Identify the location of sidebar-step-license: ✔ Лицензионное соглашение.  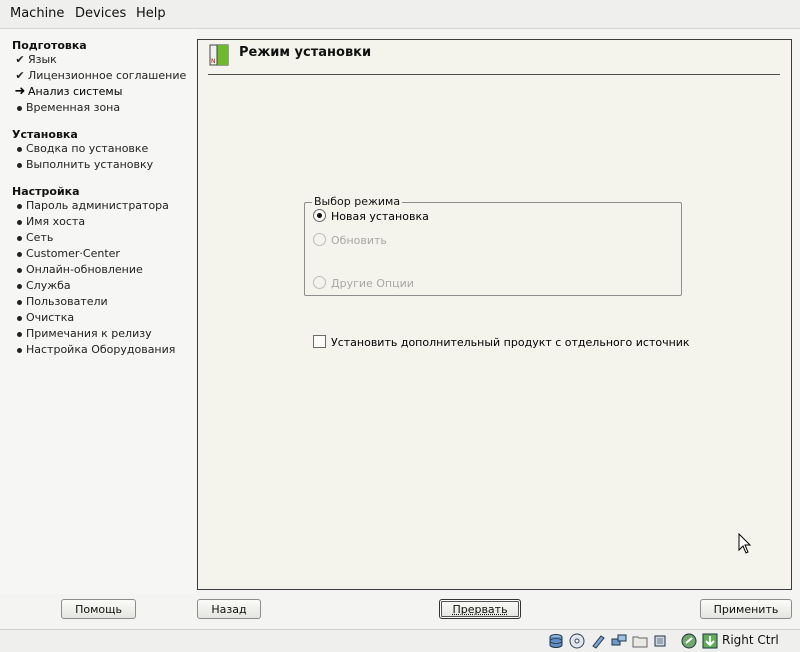
(101, 75).